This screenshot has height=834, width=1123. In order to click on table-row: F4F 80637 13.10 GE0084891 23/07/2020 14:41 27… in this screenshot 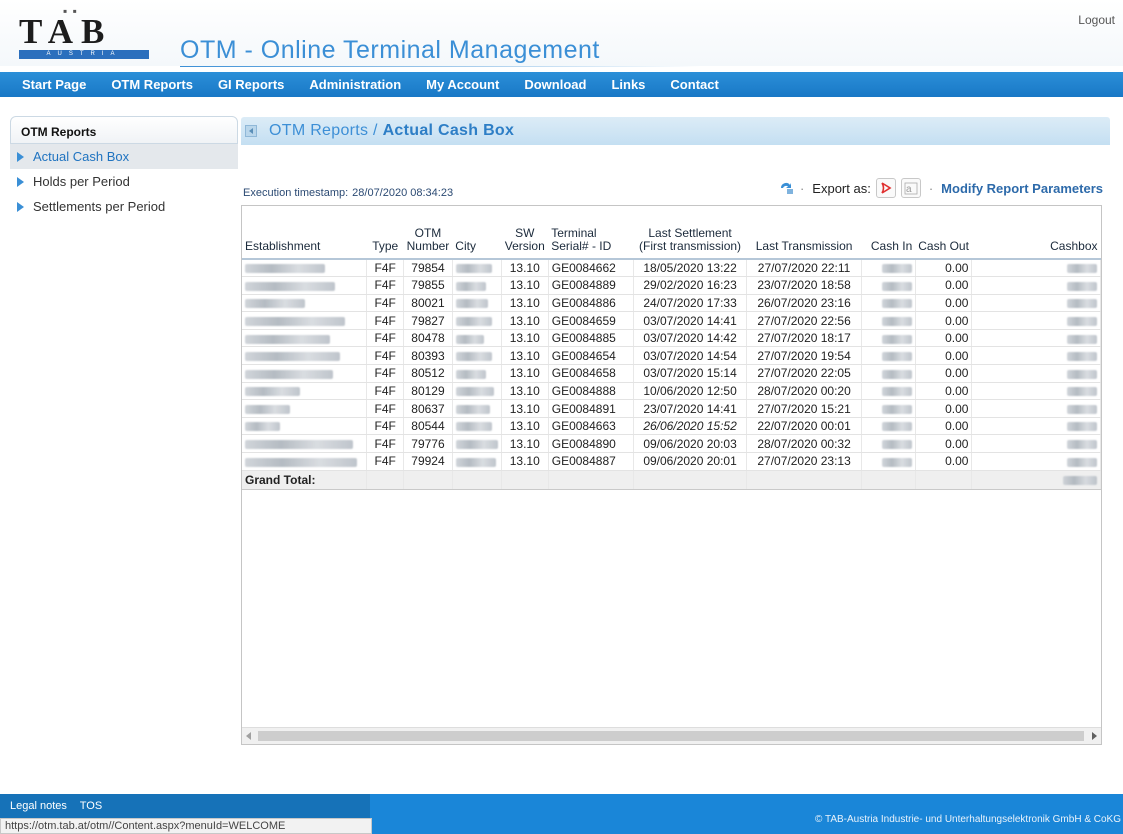, I will do `click(671, 408)`.